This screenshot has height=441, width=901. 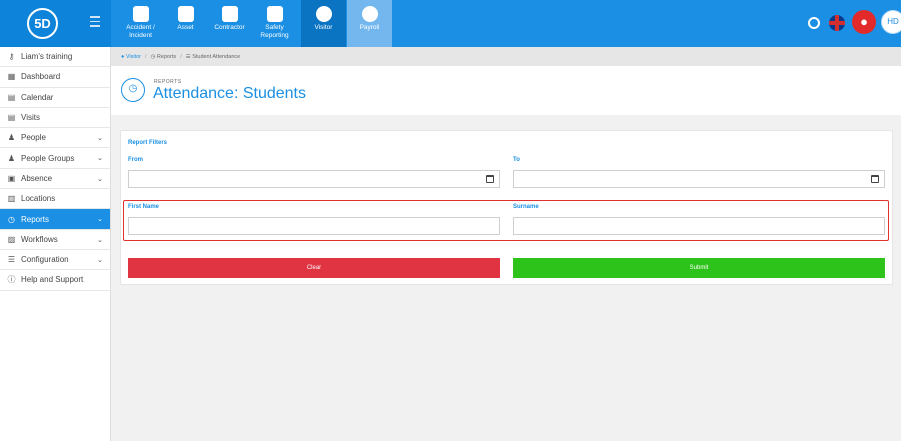 I want to click on sidebar-item-locations: ▥ Locations, so click(x=55, y=199).